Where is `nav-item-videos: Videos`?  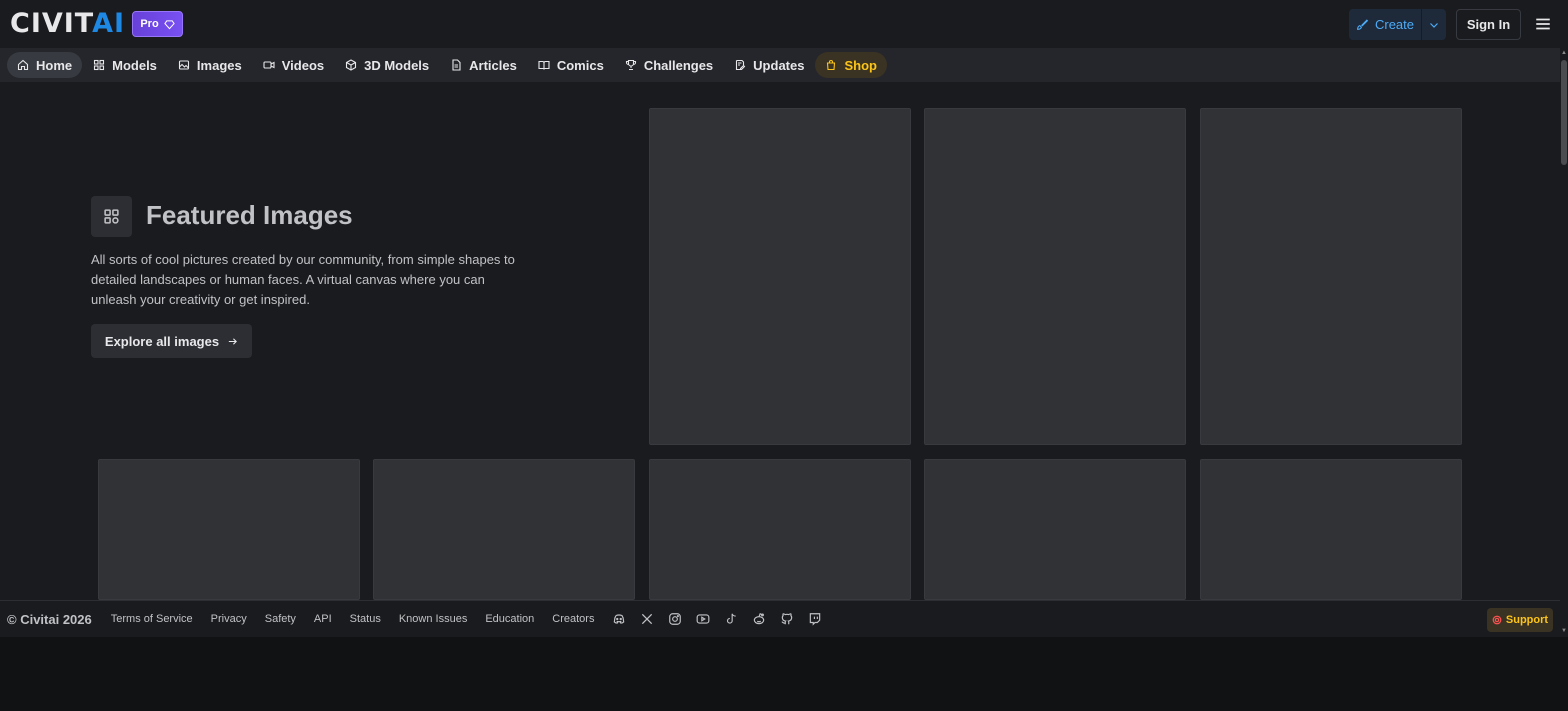
nav-item-videos: Videos is located at coordinates (293, 65).